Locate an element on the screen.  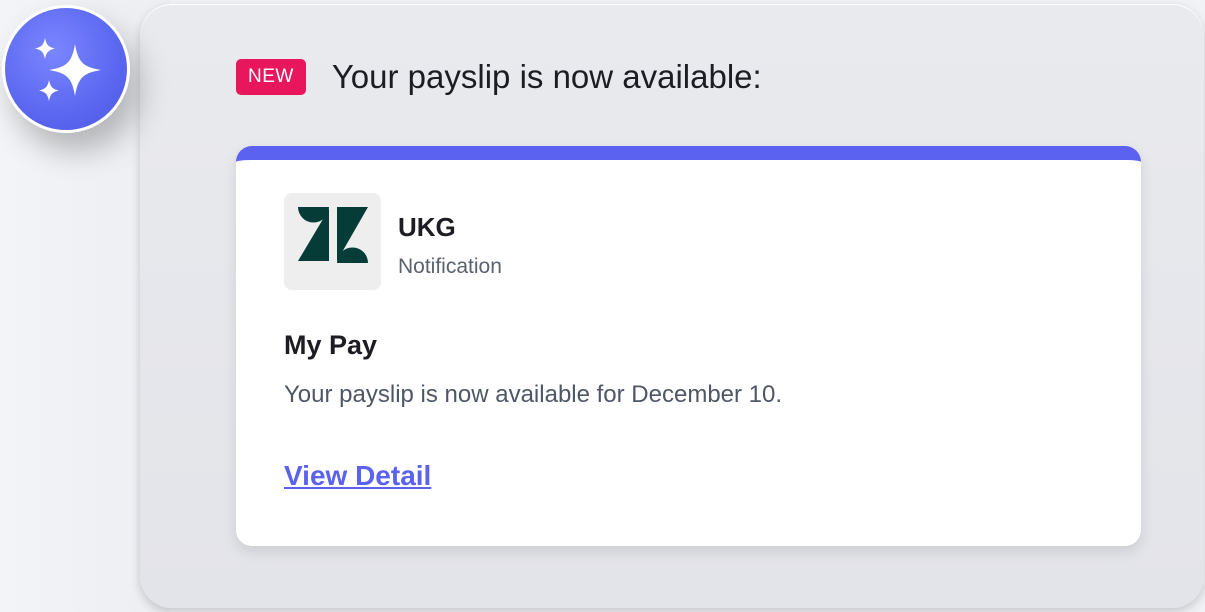
app-subtitle: Notification is located at coordinates (450, 266).